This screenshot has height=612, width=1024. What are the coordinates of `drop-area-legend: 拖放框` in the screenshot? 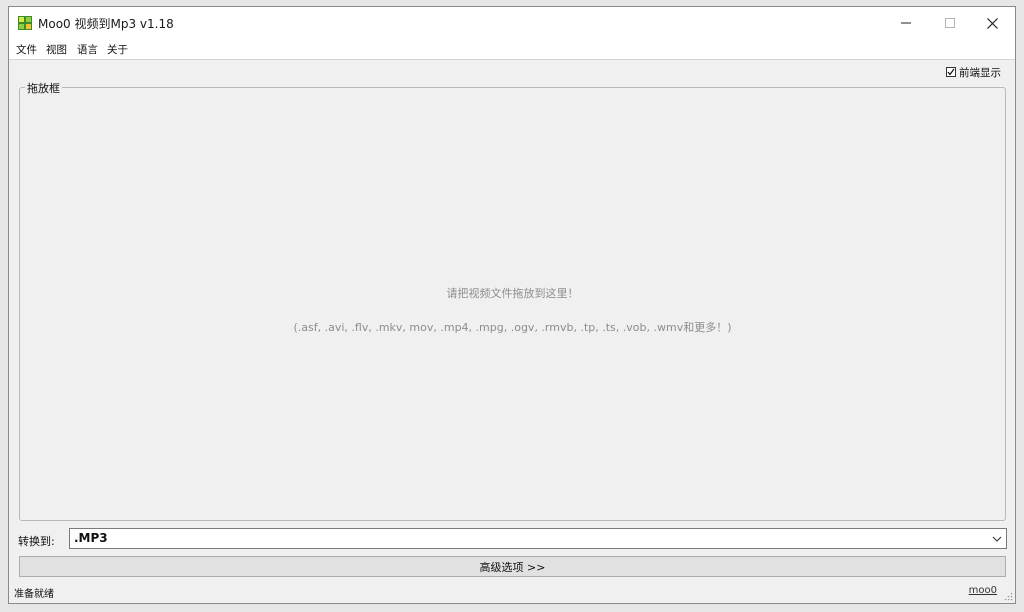 It's located at (43, 88).